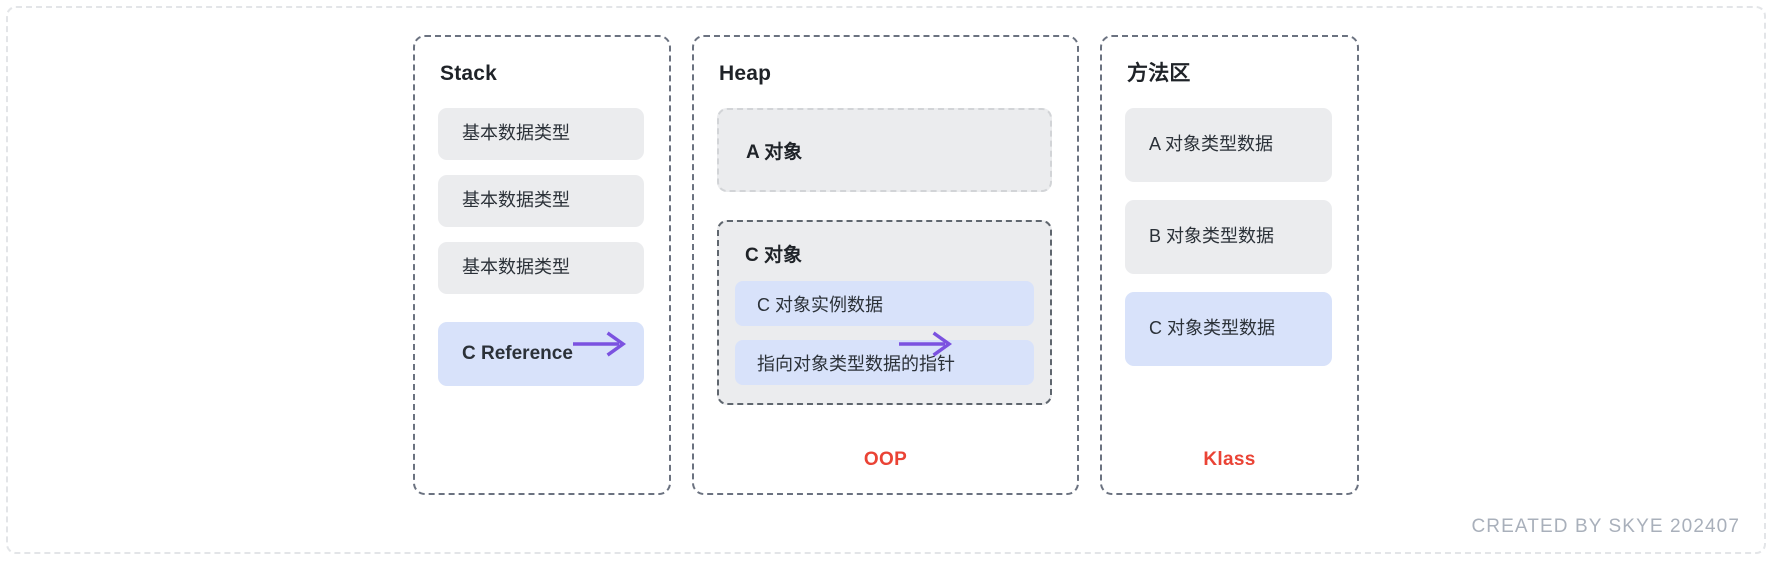  What do you see at coordinates (884, 304) in the screenshot?
I see `heap-object-c-instance-data: C 对象实例数据` at bounding box center [884, 304].